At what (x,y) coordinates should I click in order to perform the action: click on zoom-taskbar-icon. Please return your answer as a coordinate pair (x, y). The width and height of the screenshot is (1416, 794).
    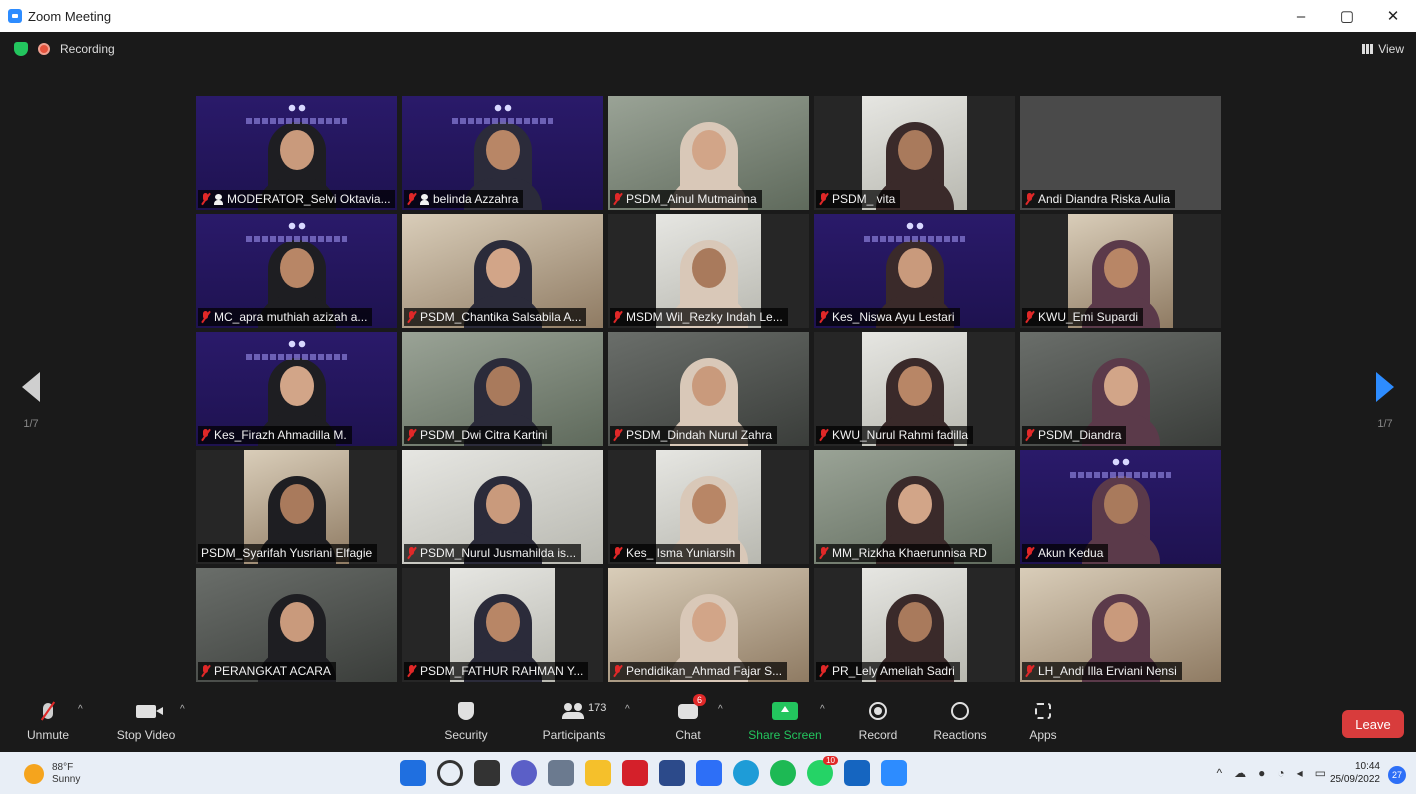
    Looking at the image, I should click on (894, 773).